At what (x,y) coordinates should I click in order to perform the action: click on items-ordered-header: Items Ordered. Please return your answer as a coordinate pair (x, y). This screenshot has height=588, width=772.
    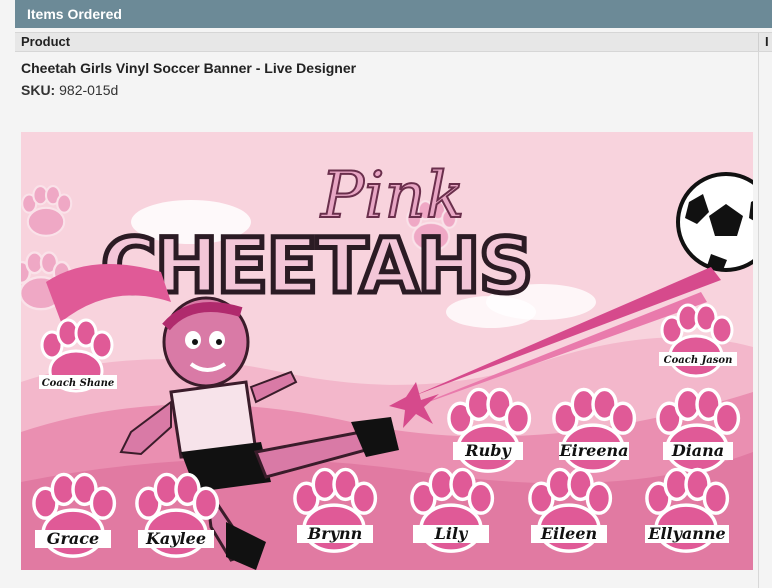
    Looking at the image, I should click on (393, 14).